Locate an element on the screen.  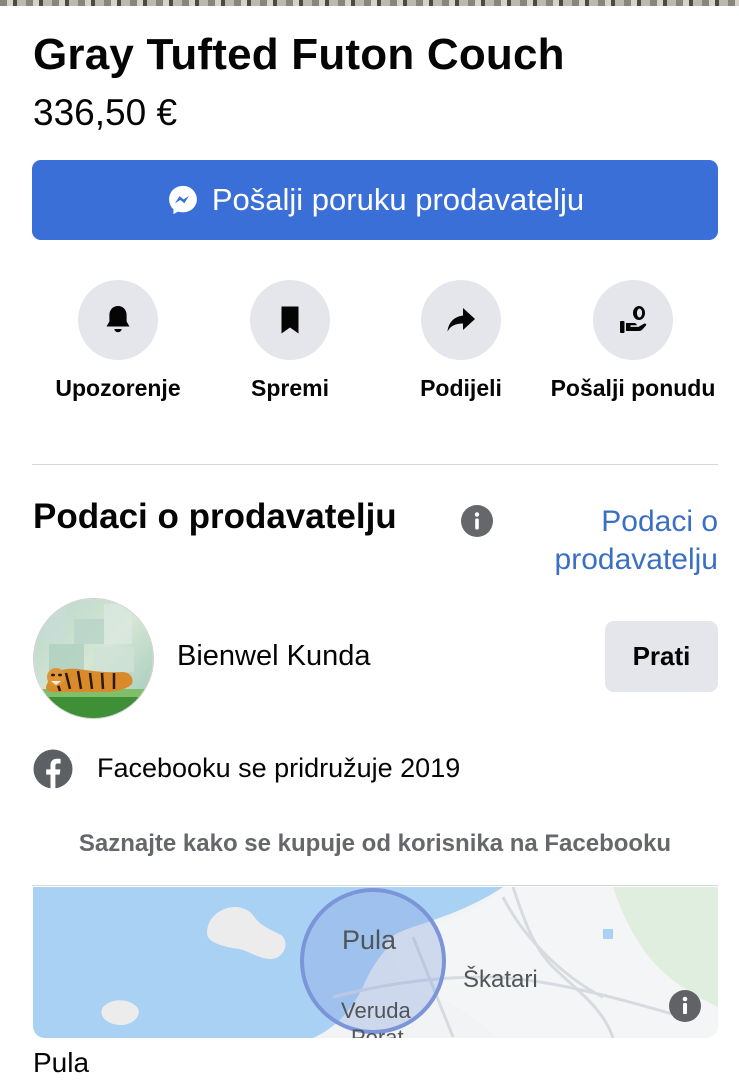
info-icon is located at coordinates (477, 521).